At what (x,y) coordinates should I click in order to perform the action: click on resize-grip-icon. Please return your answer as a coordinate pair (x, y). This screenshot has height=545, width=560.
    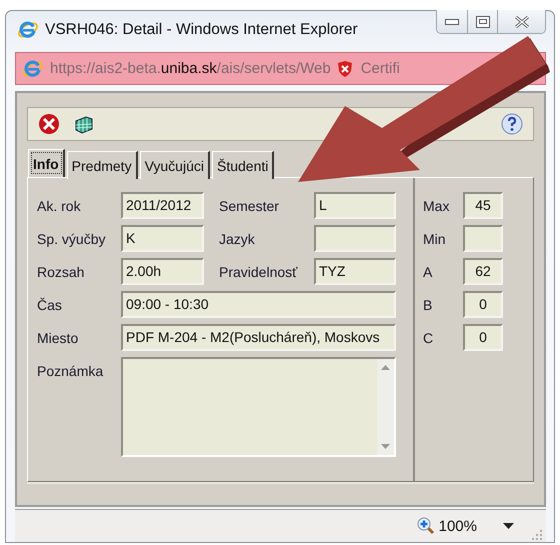
    Looking at the image, I should click on (537, 535).